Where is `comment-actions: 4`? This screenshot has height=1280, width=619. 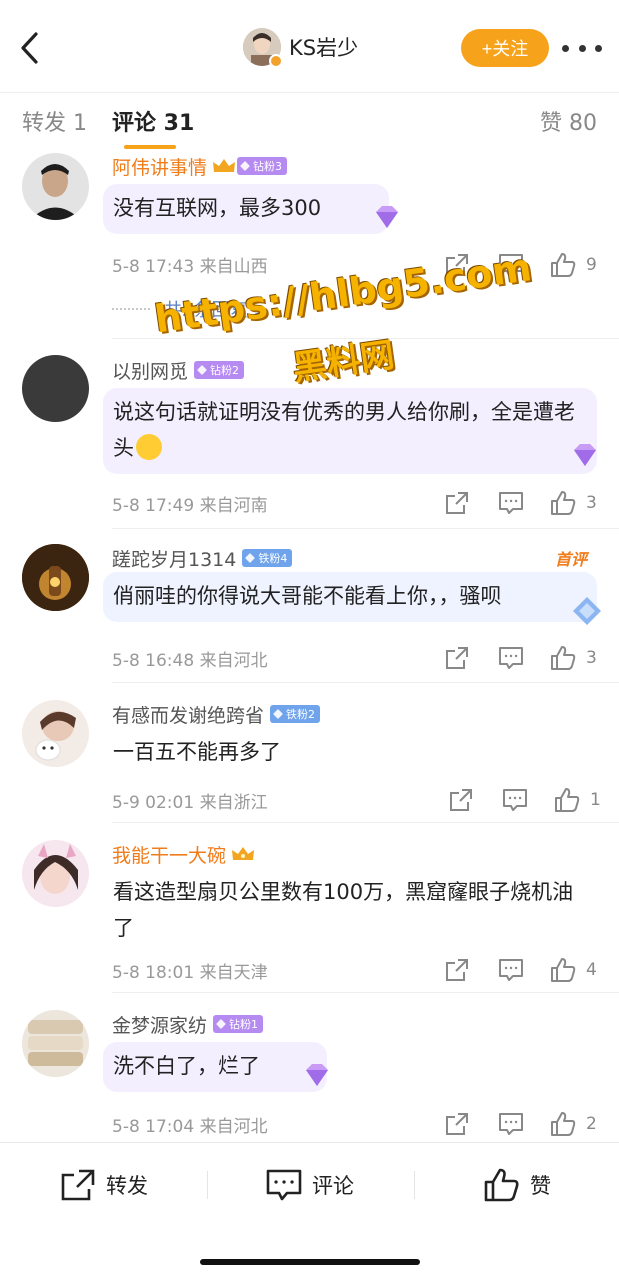
comment-actions: 4 is located at coordinates (520, 970).